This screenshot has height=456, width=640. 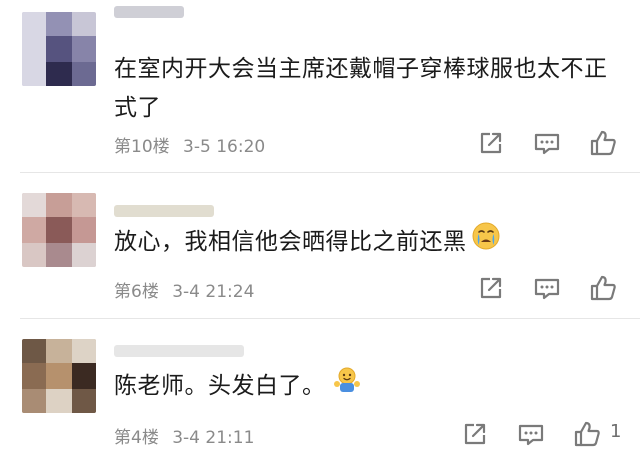 What do you see at coordinates (616, 431) in the screenshot?
I see `like-count: 1` at bounding box center [616, 431].